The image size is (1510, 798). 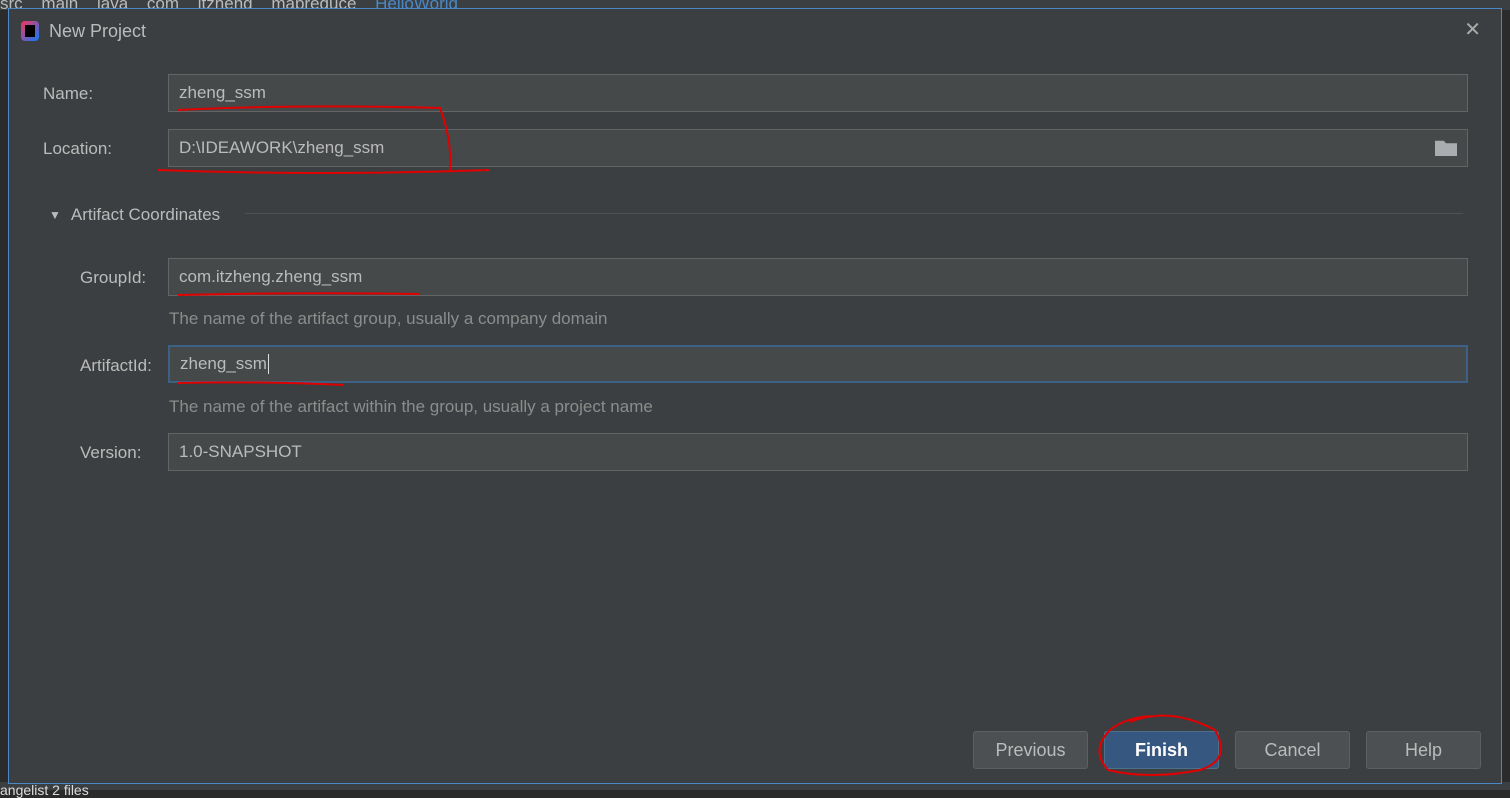 What do you see at coordinates (145, 214) in the screenshot?
I see `section-title: Artifact Coordinates` at bounding box center [145, 214].